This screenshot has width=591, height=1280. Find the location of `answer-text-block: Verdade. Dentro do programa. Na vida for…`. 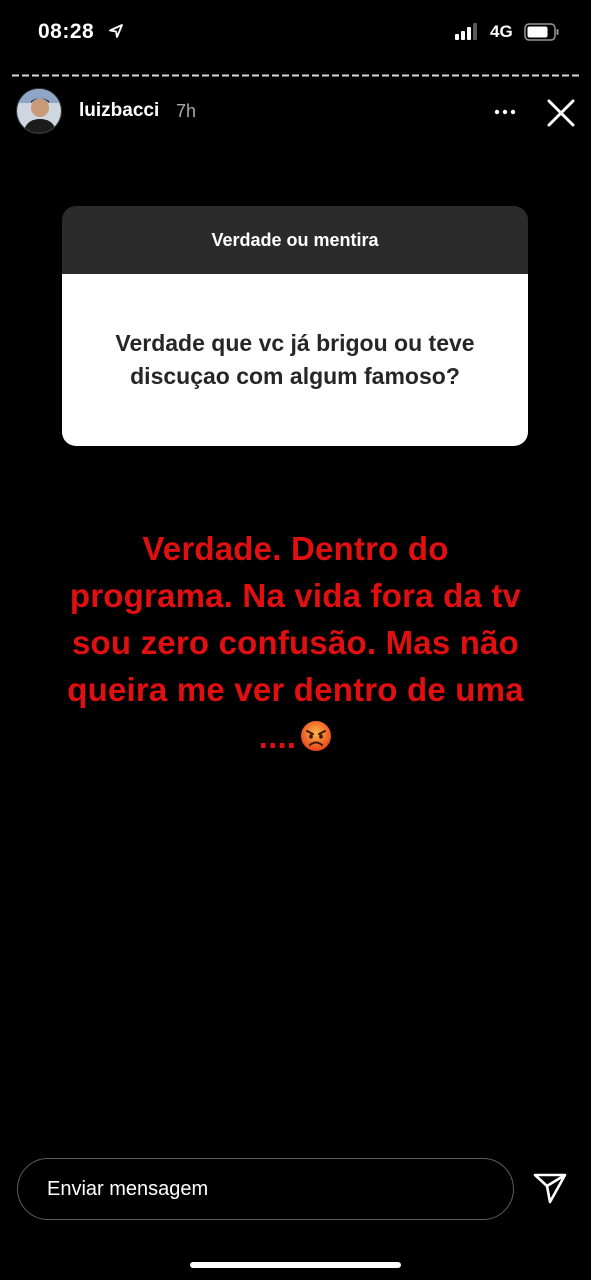

answer-text-block: Verdade. Dentro do programa. Na vida for… is located at coordinates (295, 642).